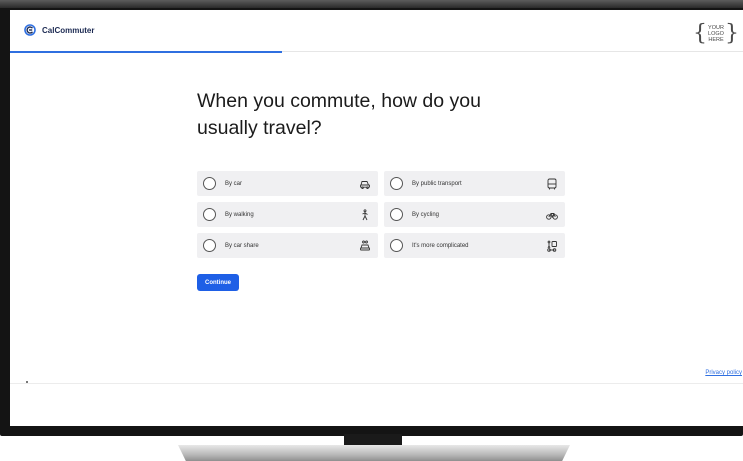 Image resolution: width=743 pixels, height=461 pixels. I want to click on calcommuter-logo-icon, so click(30, 30).